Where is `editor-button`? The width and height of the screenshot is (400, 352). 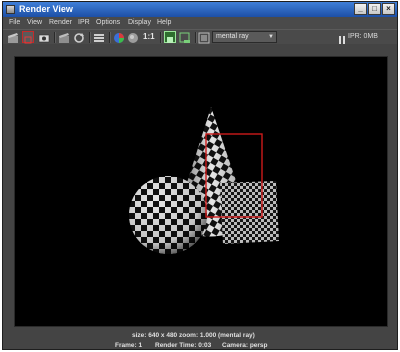 editor-button is located at coordinates (204, 37).